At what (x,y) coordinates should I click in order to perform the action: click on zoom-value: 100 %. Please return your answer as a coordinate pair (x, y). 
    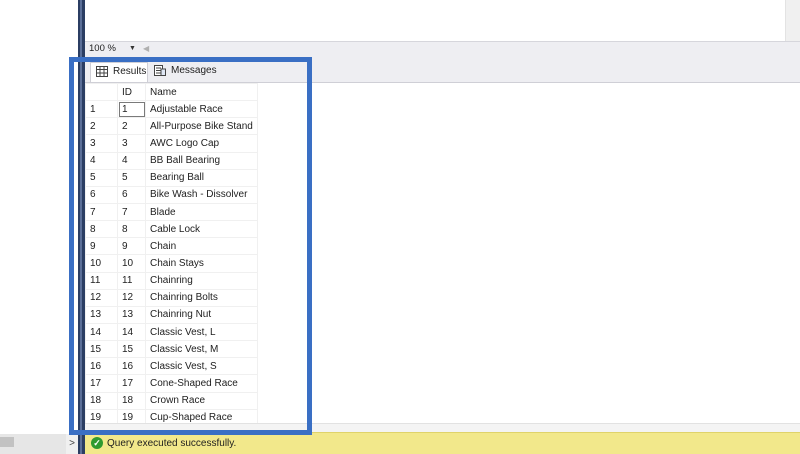
    Looking at the image, I should click on (102, 48).